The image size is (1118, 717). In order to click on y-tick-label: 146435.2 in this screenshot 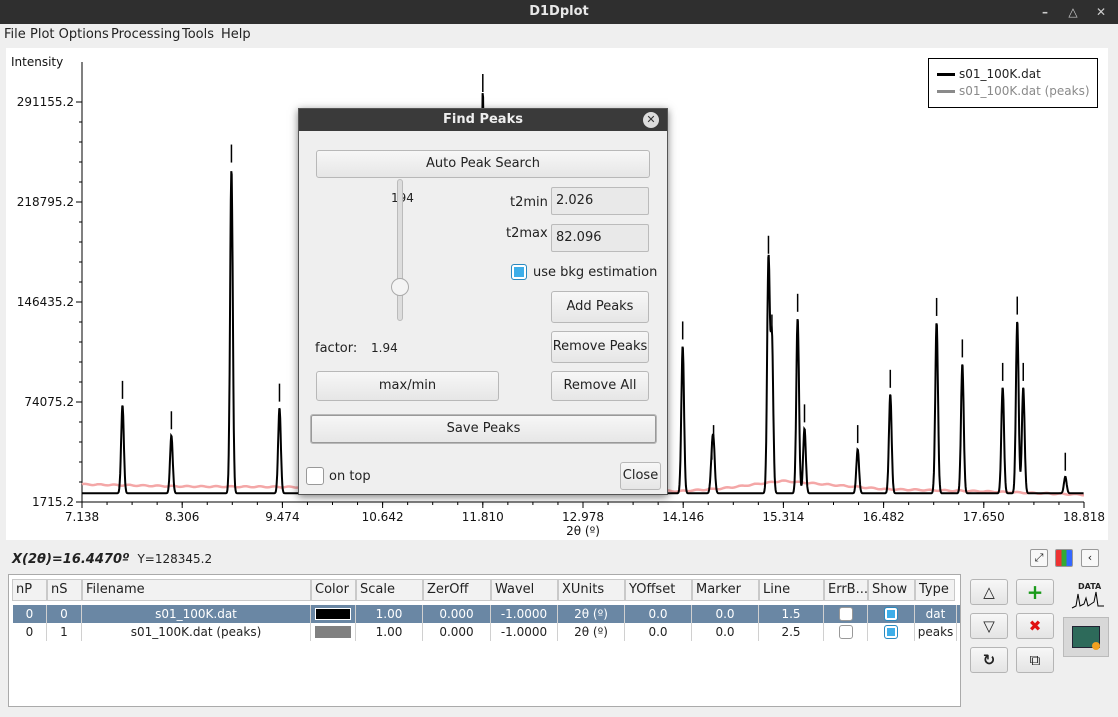, I will do `click(45, 302)`.